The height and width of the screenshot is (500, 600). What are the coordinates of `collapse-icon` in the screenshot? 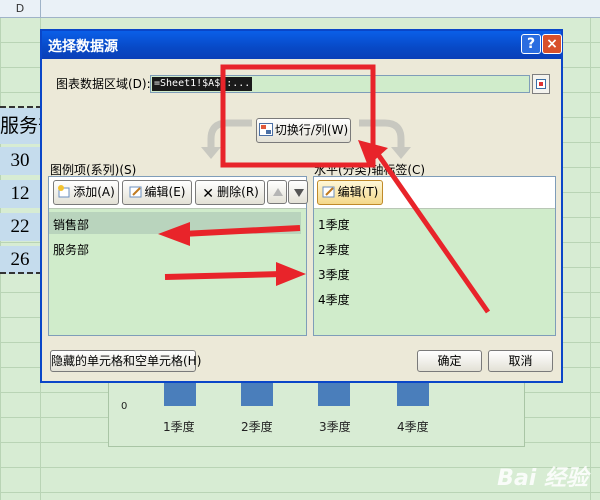 It's located at (541, 84).